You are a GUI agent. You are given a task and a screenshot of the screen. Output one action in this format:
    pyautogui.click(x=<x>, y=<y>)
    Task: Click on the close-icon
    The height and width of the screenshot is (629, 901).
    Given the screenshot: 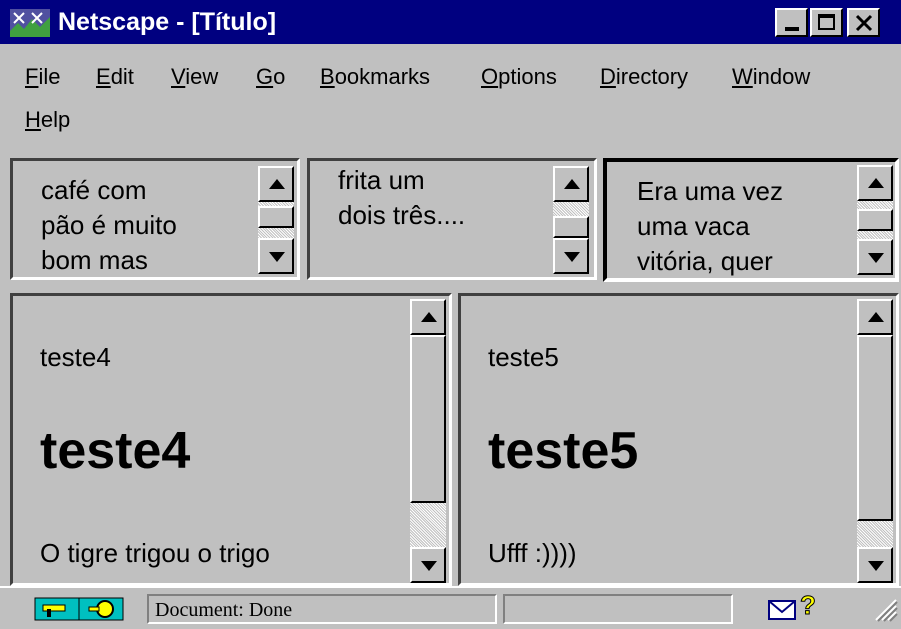 What is the action you would take?
    pyautogui.click(x=864, y=23)
    